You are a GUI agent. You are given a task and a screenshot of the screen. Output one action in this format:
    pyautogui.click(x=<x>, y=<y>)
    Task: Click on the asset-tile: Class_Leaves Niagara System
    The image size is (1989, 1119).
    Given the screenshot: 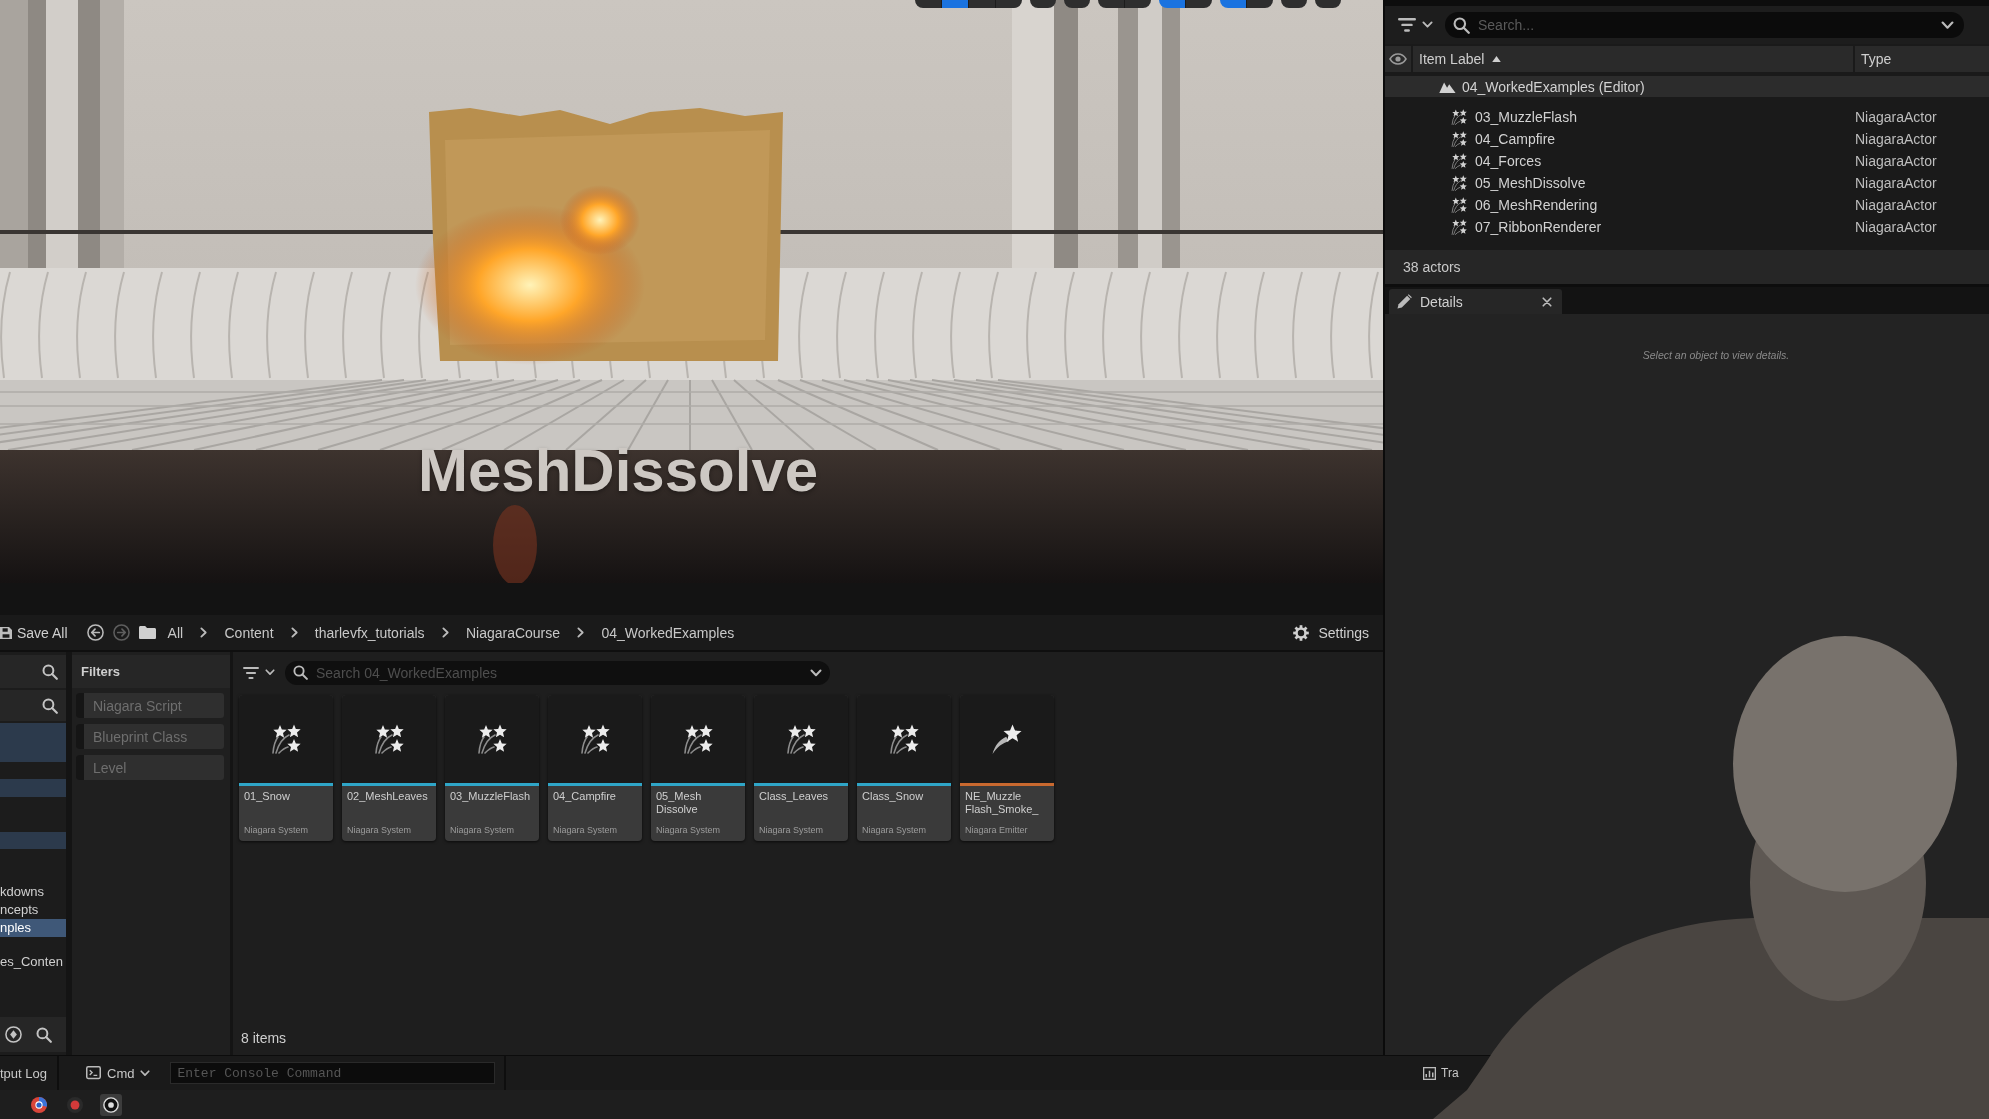 What is the action you would take?
    pyautogui.click(x=801, y=768)
    